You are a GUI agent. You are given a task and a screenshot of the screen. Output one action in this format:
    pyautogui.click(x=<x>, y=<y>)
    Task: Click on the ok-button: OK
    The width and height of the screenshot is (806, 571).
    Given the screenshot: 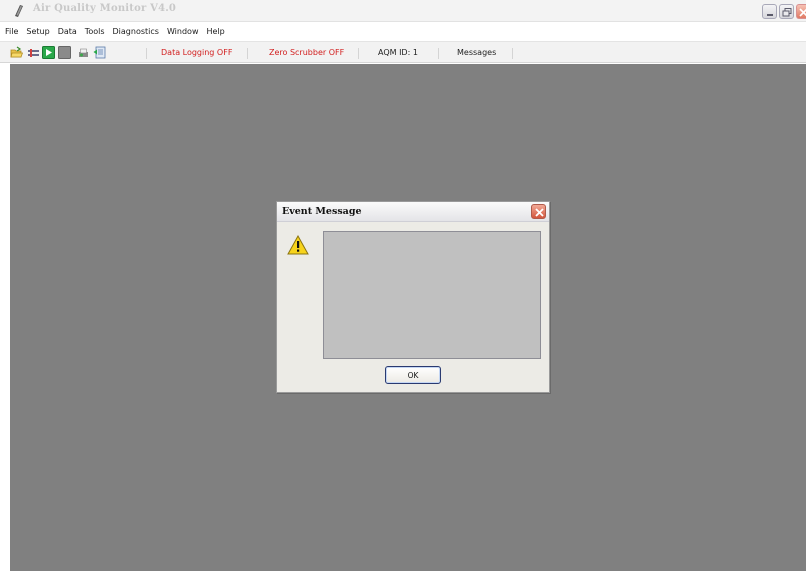 What is the action you would take?
    pyautogui.click(x=413, y=375)
    